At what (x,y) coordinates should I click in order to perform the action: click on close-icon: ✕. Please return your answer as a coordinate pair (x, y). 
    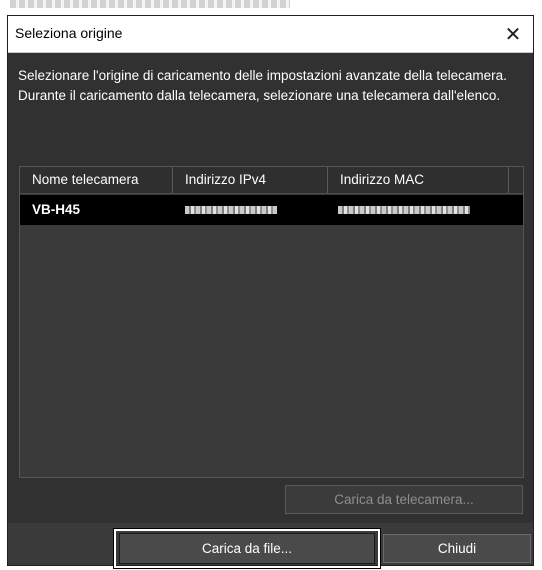
    Looking at the image, I should click on (513, 34).